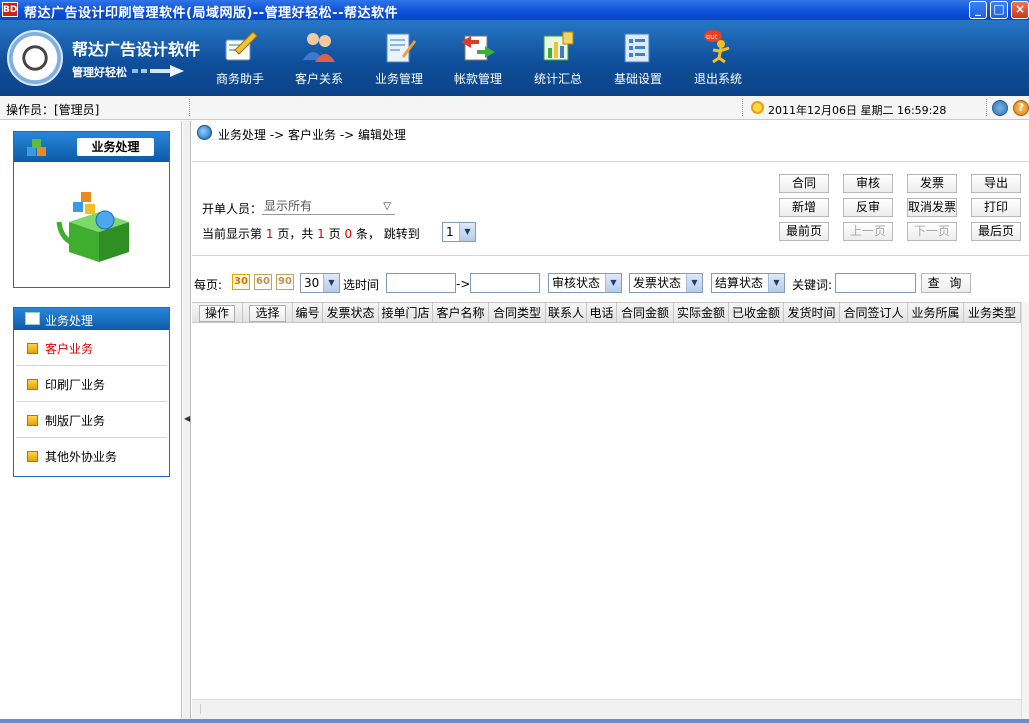 The image size is (1029, 723). Describe the element at coordinates (478, 48) in the screenshot. I see `transfer-icon` at that location.